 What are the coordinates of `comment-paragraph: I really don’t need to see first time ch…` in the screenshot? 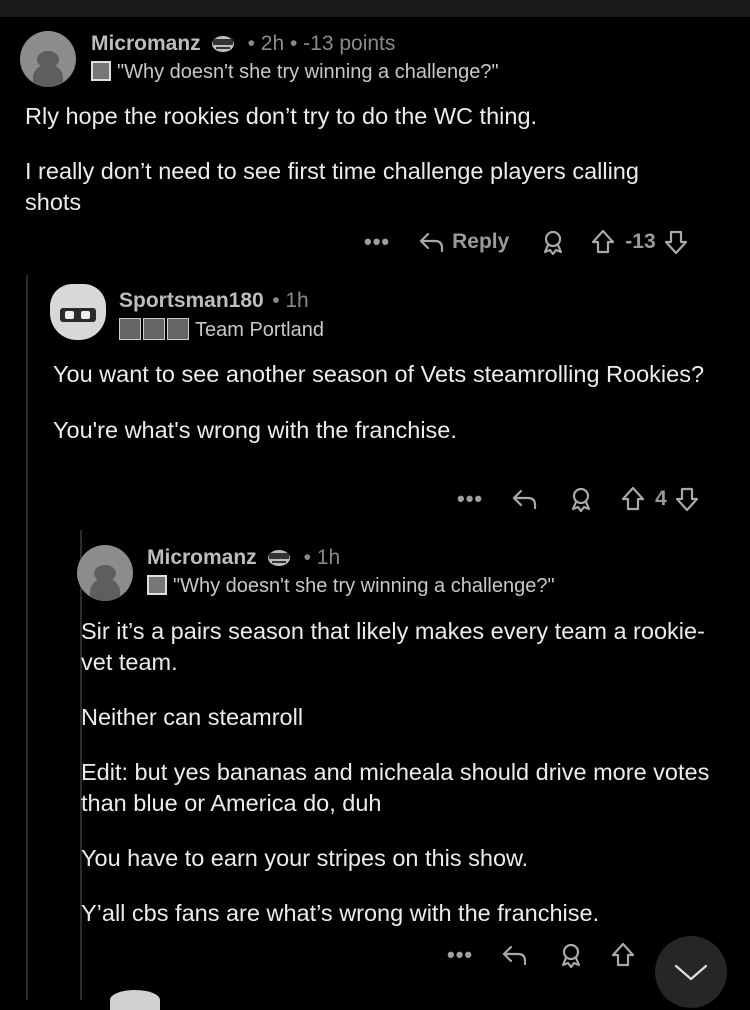 It's located at (332, 186).